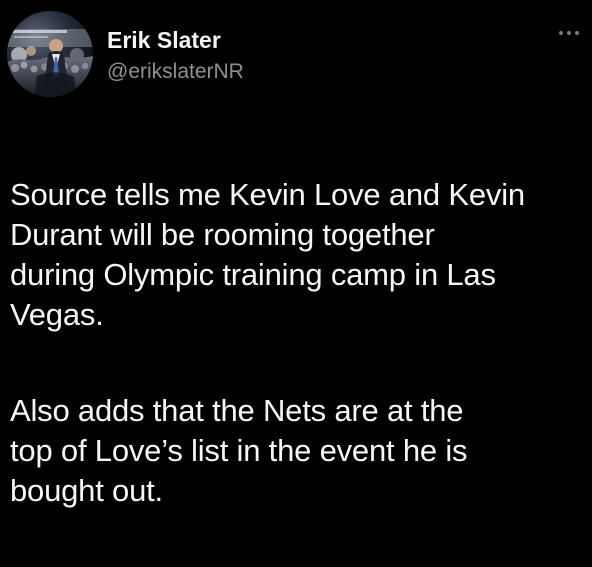  Describe the element at coordinates (175, 72) in the screenshot. I see `author-handle: @erikslaterNR` at that location.